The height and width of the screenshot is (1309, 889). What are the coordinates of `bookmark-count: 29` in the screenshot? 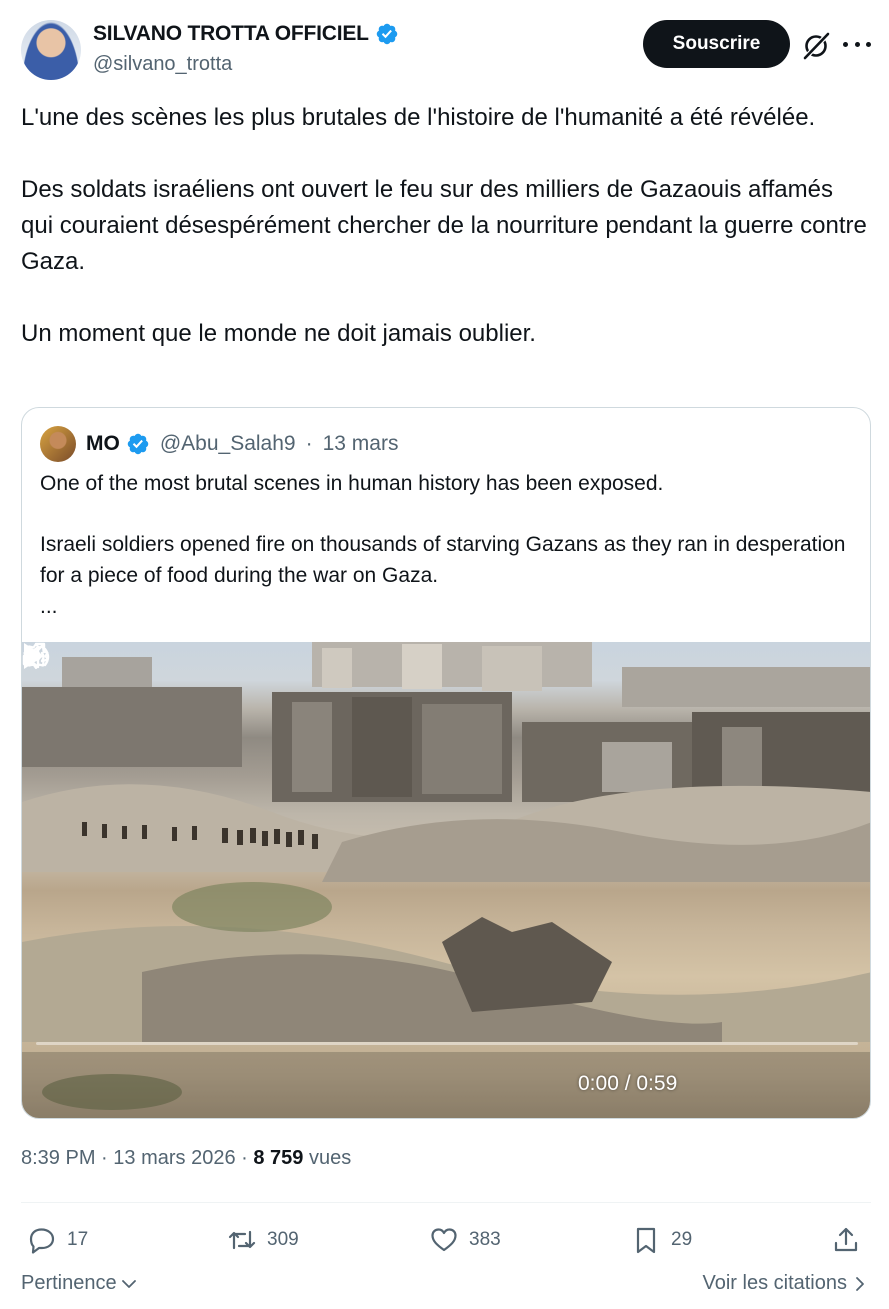 It's located at (682, 1239).